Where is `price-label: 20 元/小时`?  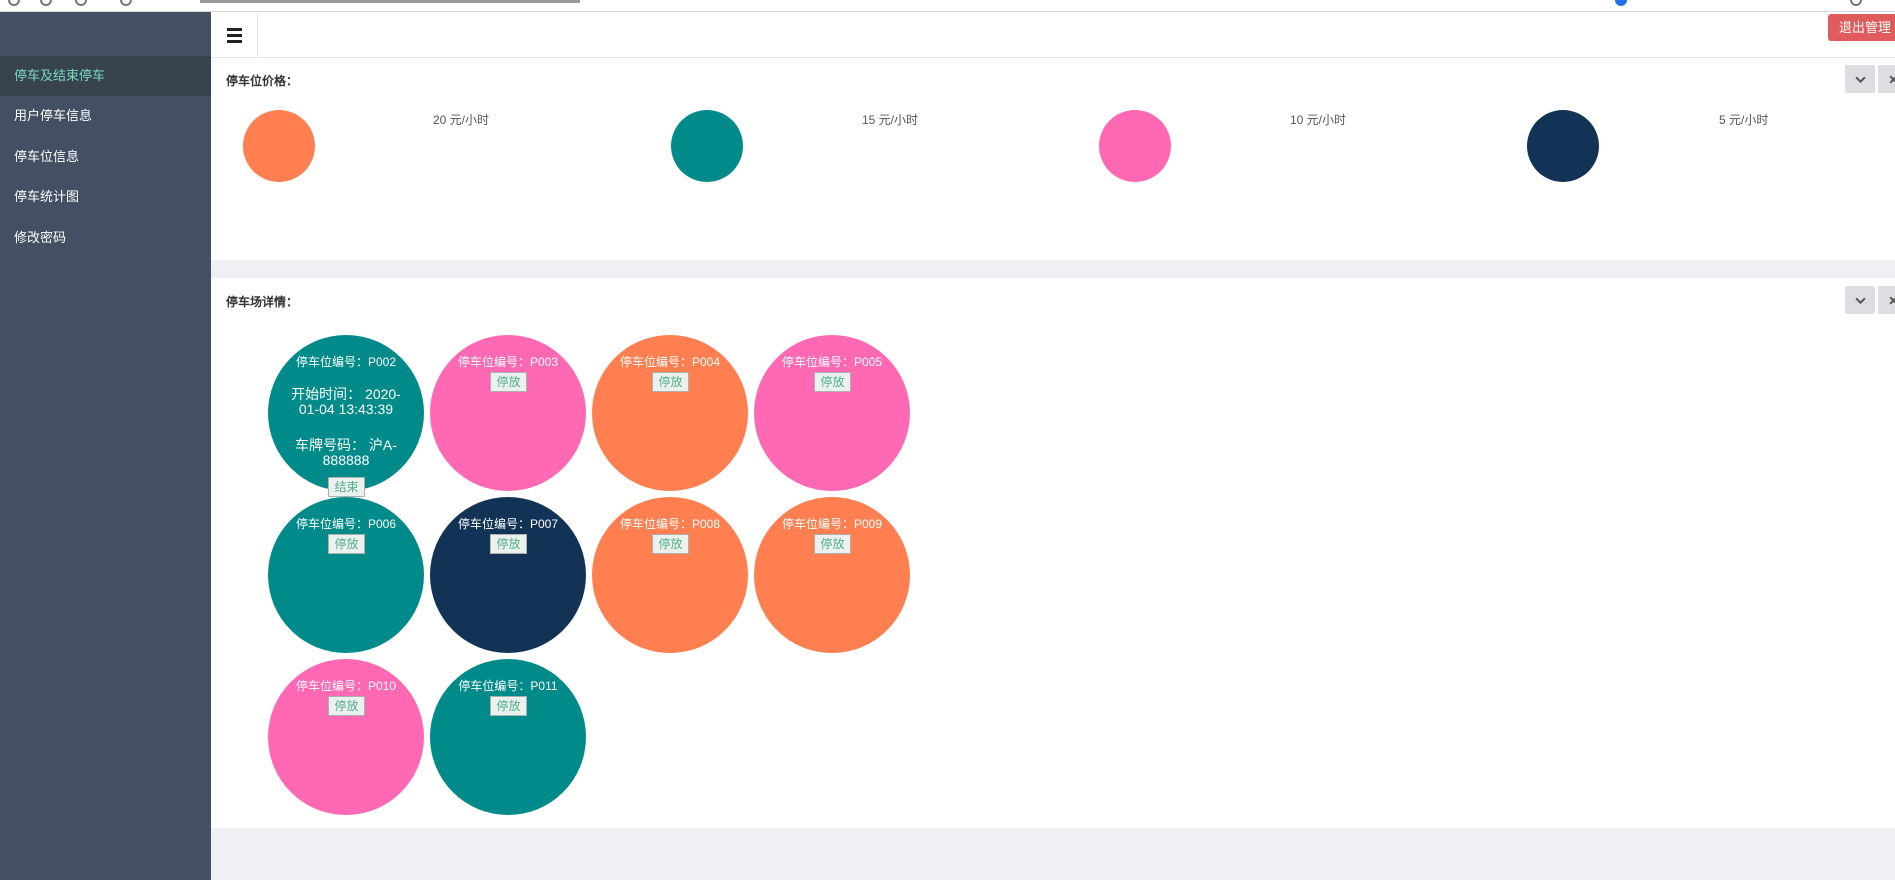 price-label: 20 元/小时 is located at coordinates (461, 120).